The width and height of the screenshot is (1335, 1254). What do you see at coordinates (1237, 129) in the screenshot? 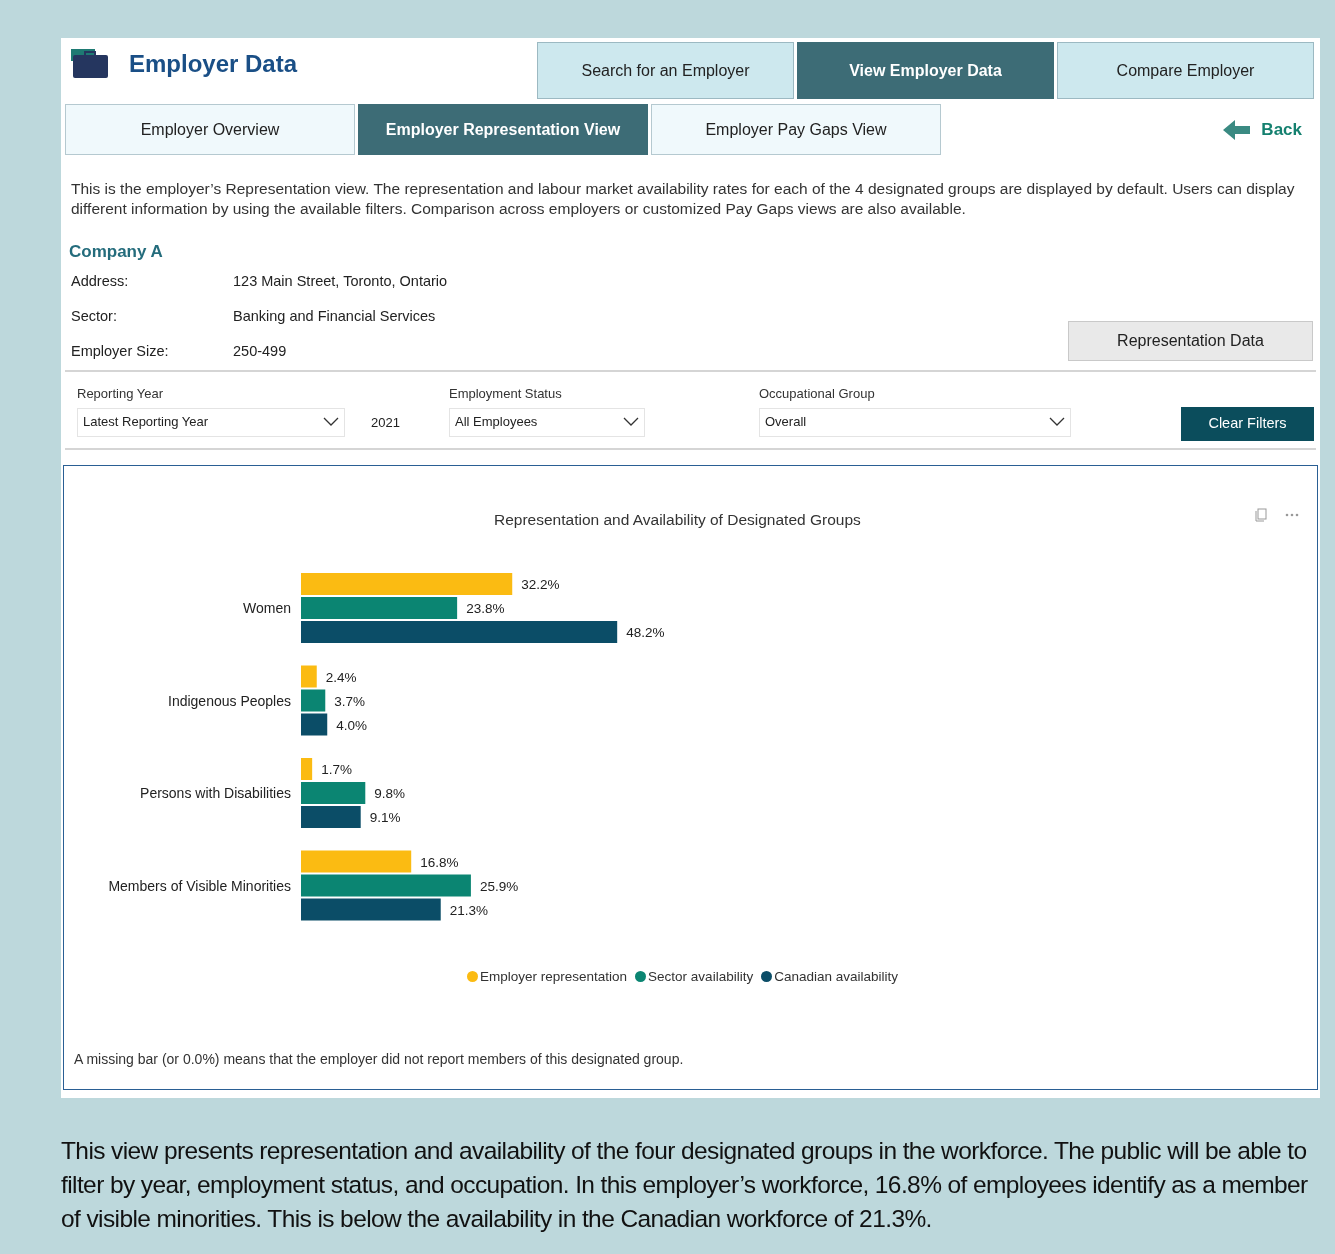
I see `left-arrow-icon` at bounding box center [1237, 129].